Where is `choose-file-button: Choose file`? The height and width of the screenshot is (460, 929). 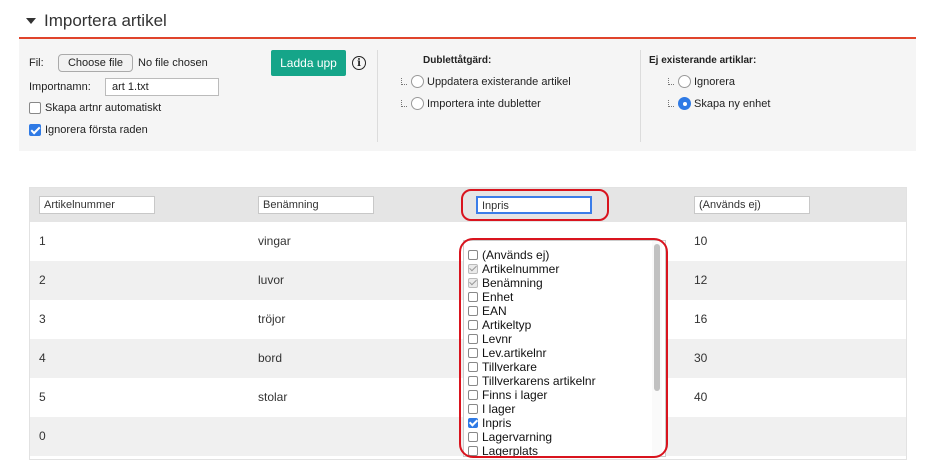
choose-file-button: Choose file is located at coordinates (95, 63).